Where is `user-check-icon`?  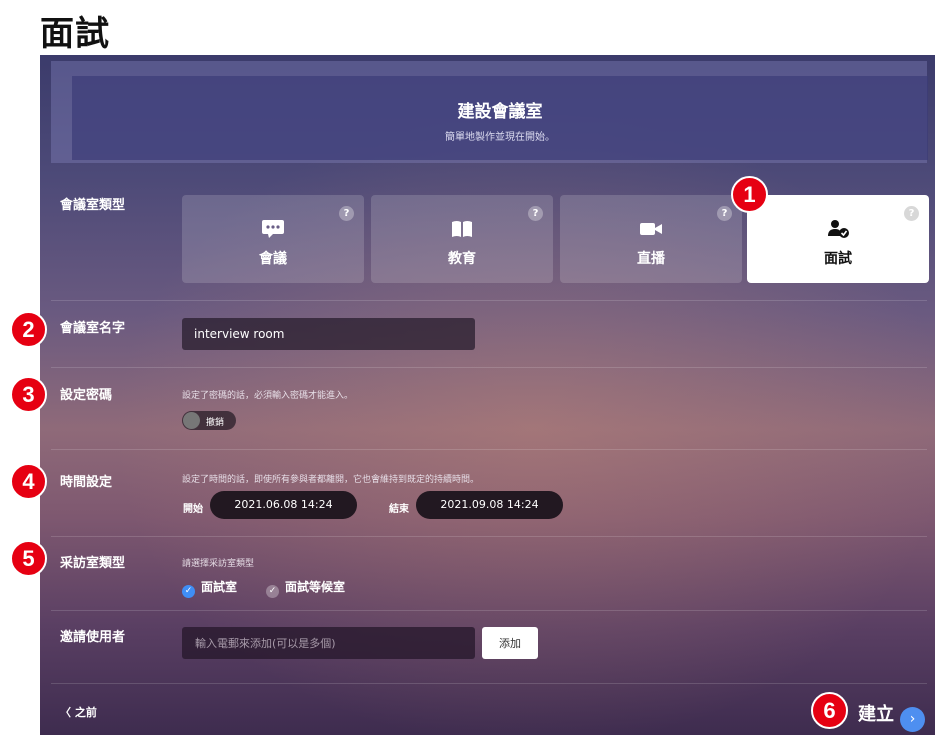 user-check-icon is located at coordinates (838, 229).